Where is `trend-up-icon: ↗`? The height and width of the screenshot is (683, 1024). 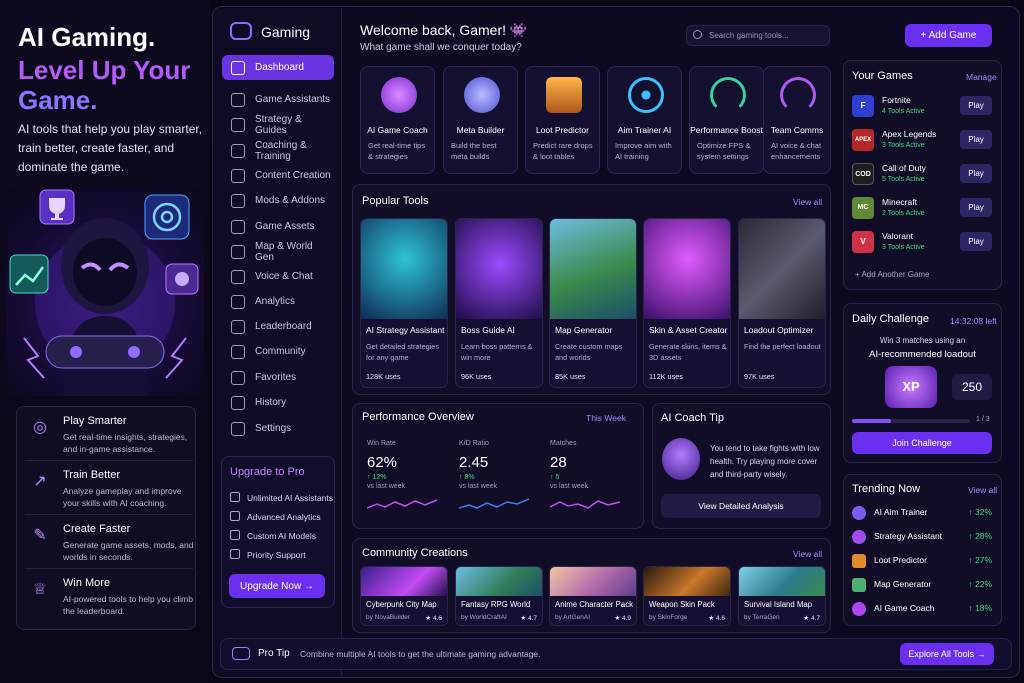 trend-up-icon: ↗ is located at coordinates (40, 481).